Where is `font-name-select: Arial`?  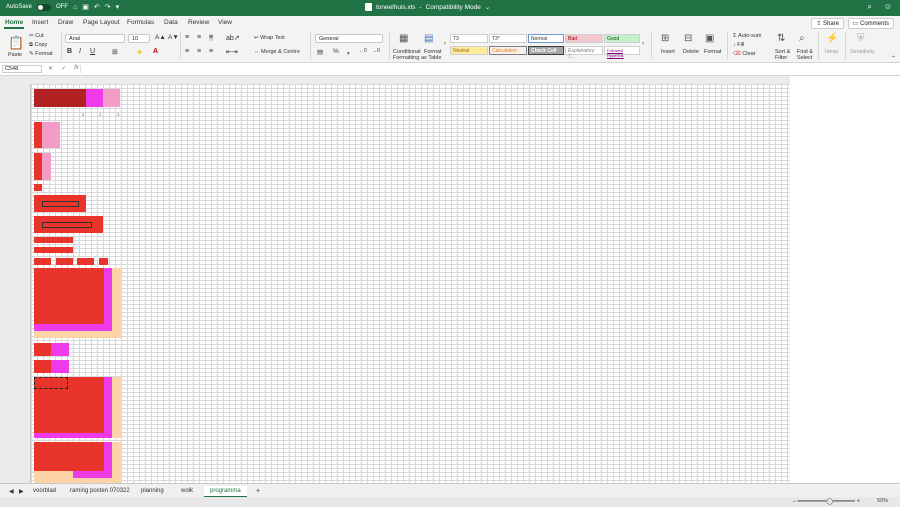 font-name-select: Arial is located at coordinates (95, 38).